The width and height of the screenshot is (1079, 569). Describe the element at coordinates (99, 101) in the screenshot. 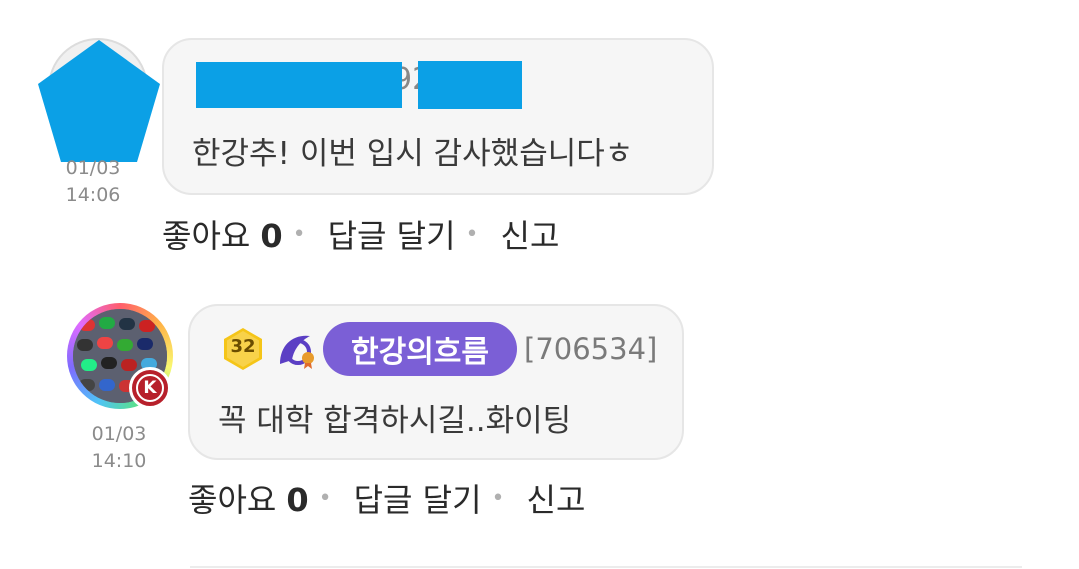

I see `redaction-shape` at that location.